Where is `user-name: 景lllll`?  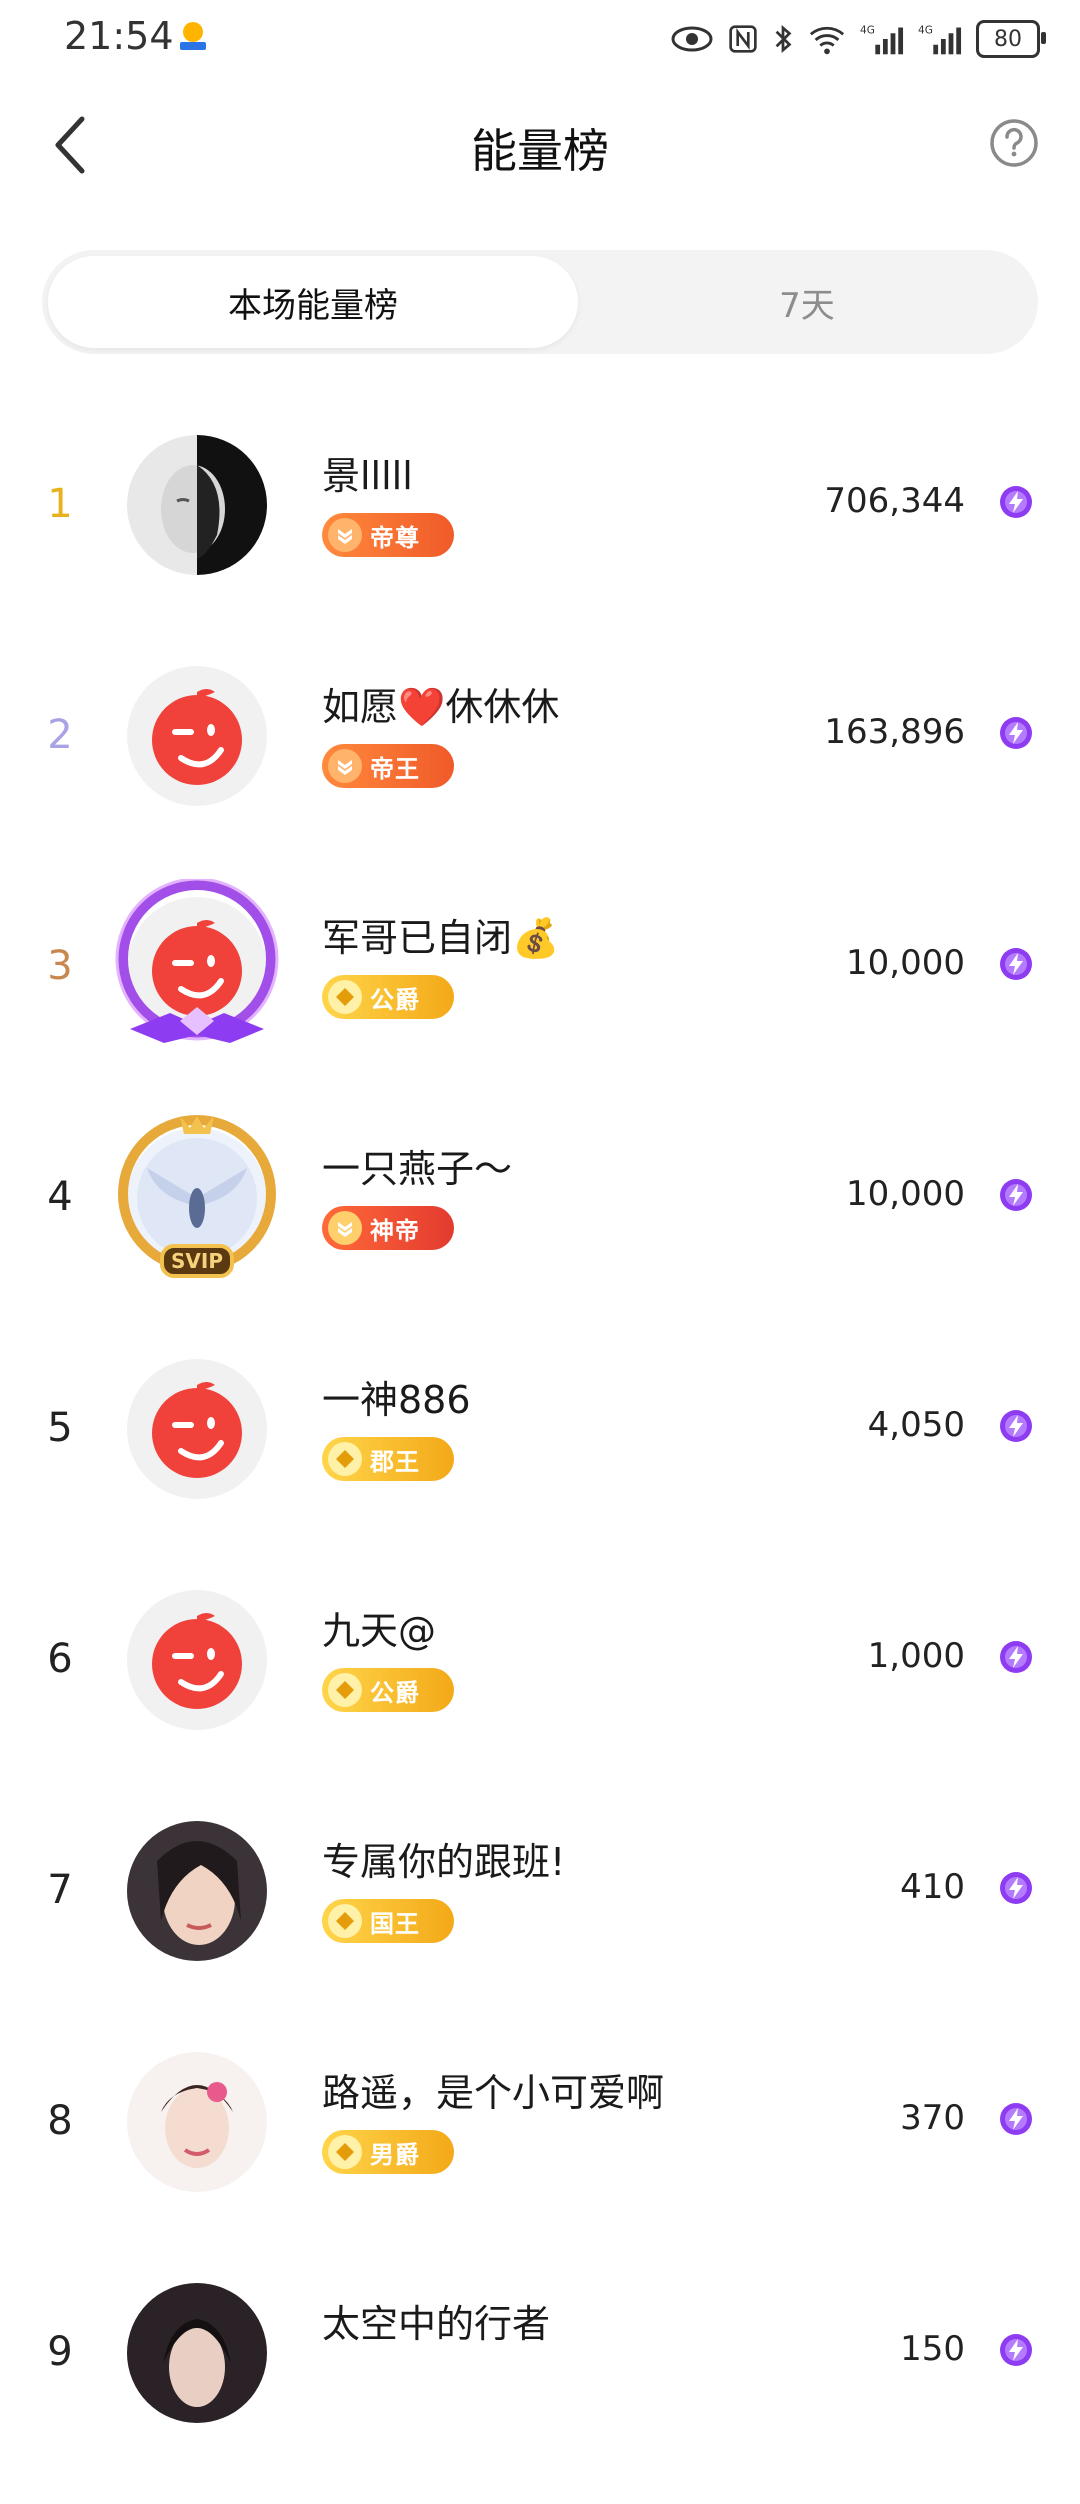
user-name: 景lllll is located at coordinates (367, 472).